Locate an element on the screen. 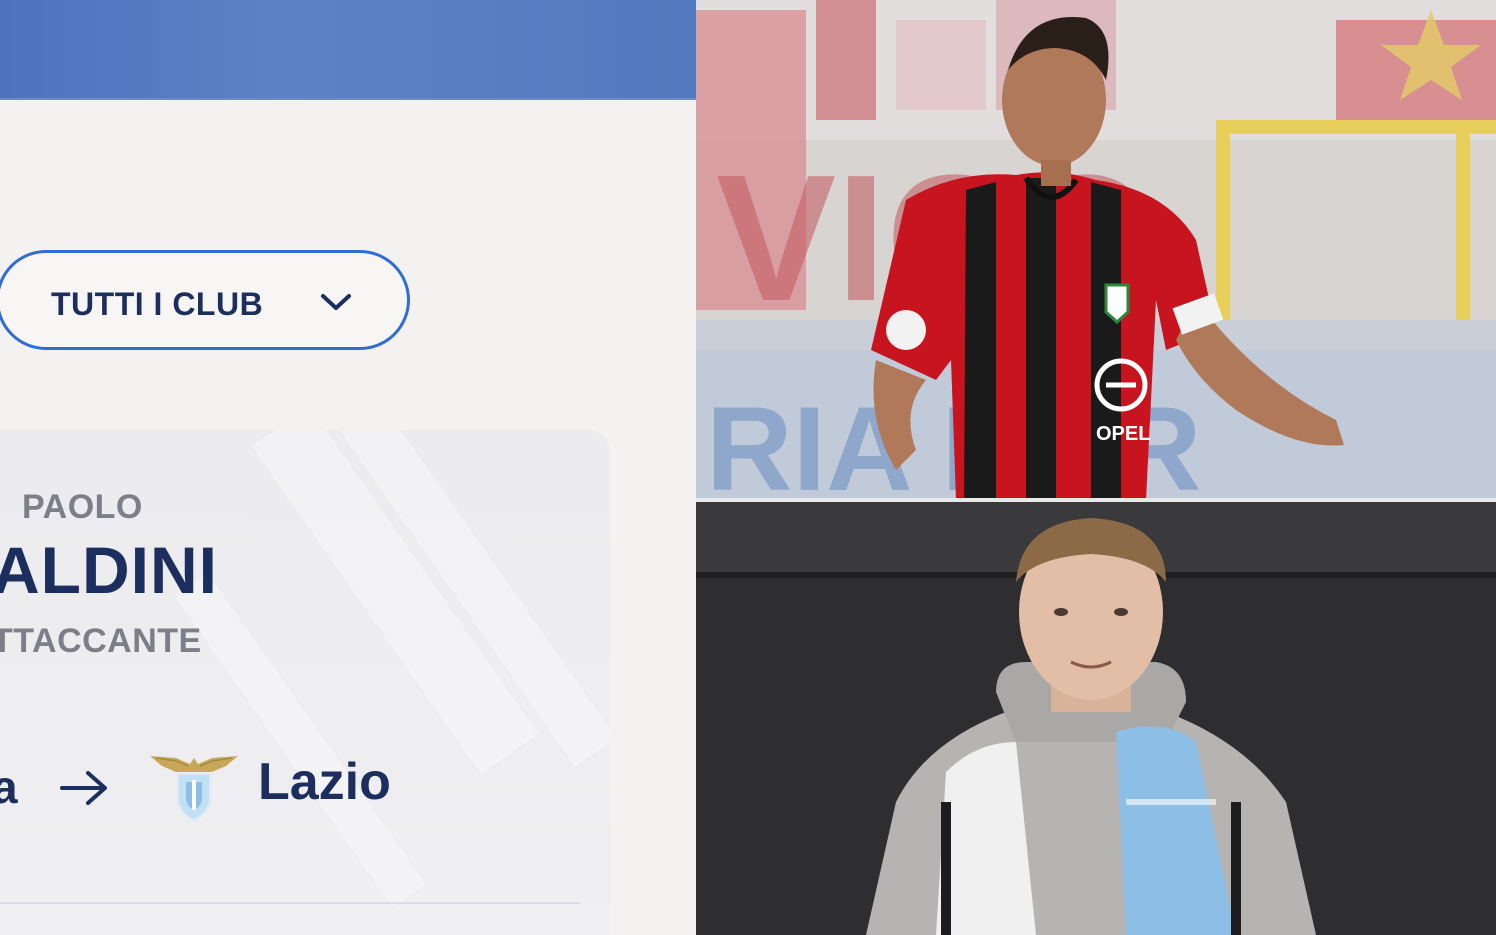 Image resolution: width=1496 pixels, height=935 pixels. transfer-to-club: Lazio is located at coordinates (324, 782).